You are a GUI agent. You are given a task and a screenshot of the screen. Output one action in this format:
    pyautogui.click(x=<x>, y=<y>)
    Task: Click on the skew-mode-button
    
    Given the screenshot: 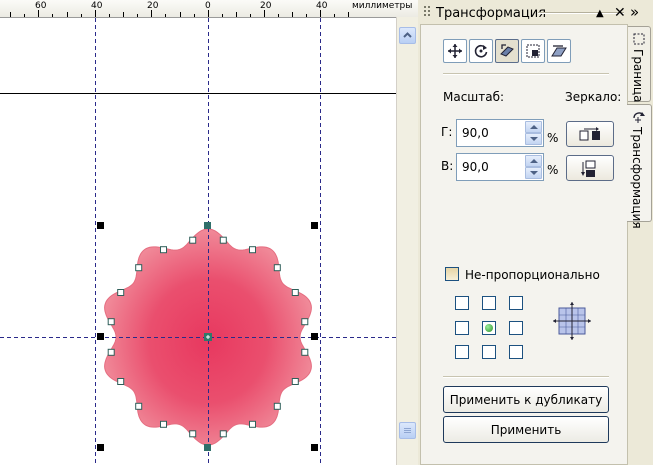 What is the action you would take?
    pyautogui.click(x=559, y=51)
    